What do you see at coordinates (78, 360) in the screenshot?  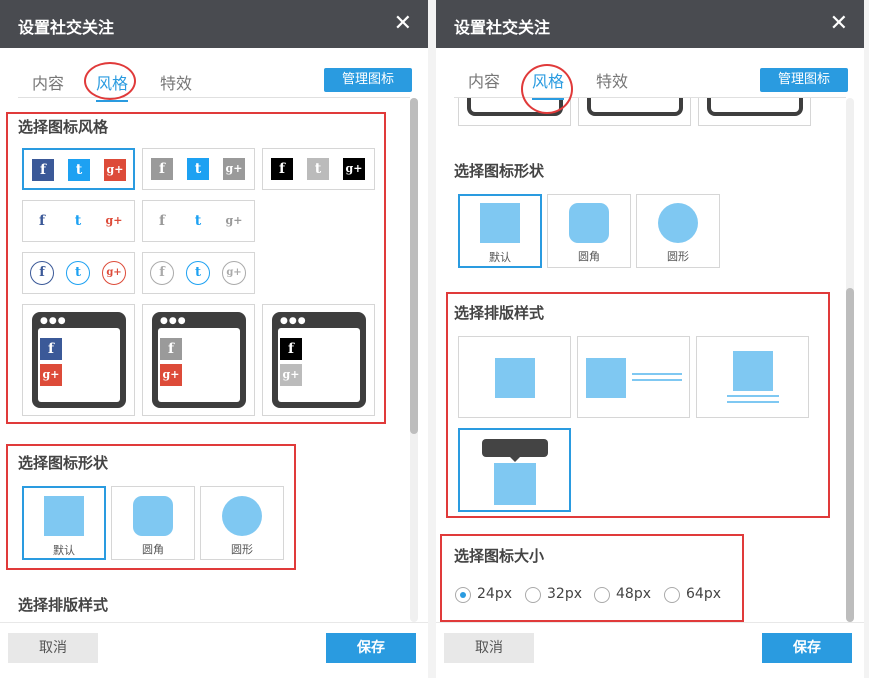 I see `style-option-floating-color: ●●● f g+` at bounding box center [78, 360].